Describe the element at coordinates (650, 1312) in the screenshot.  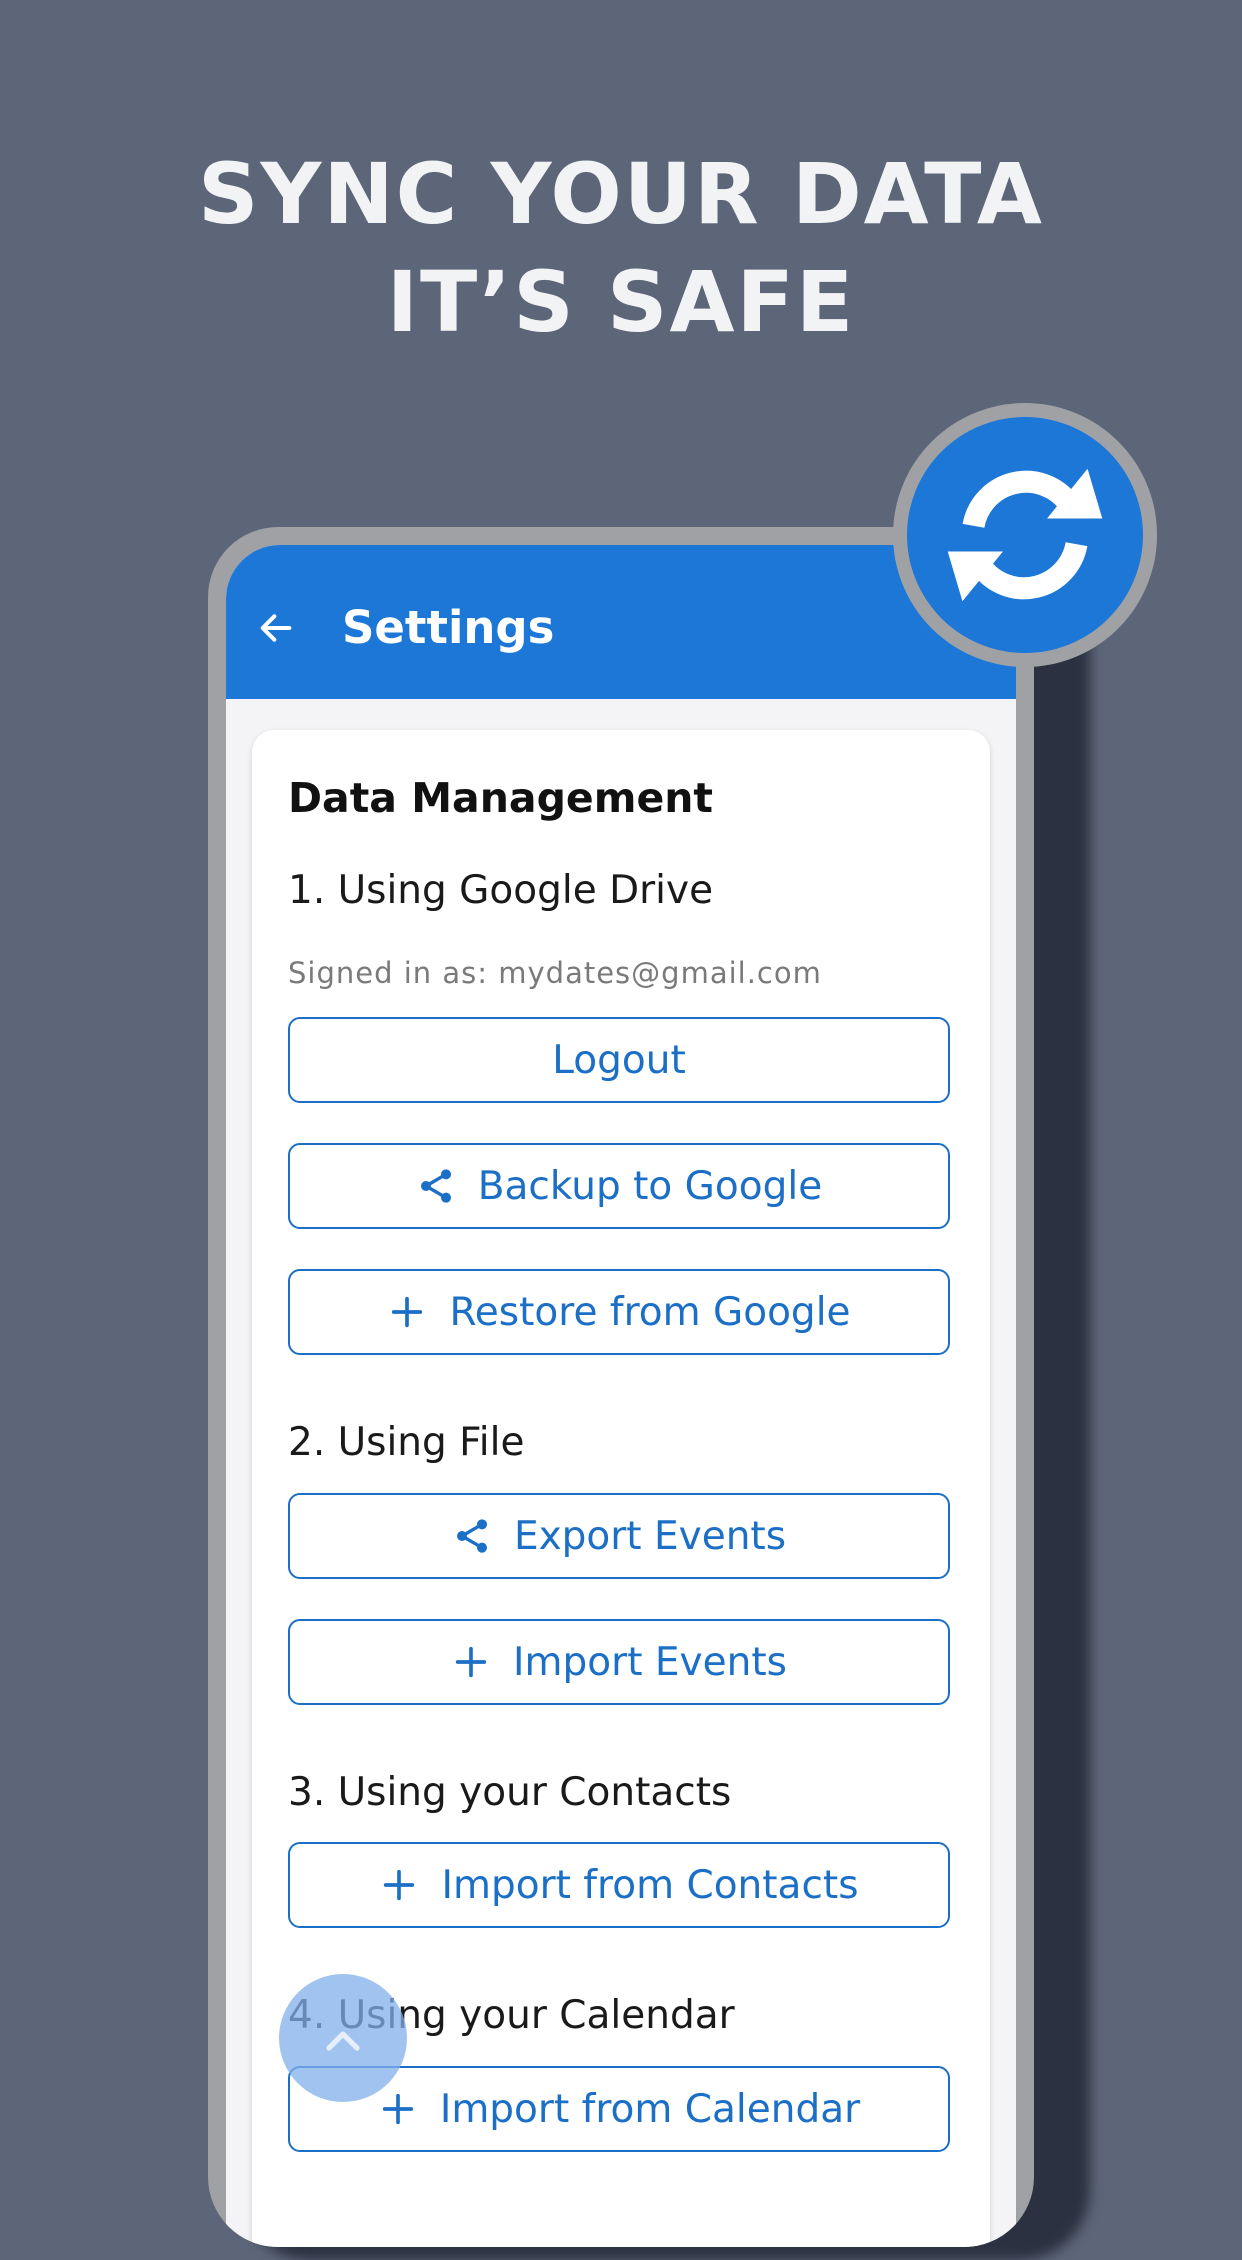
I see `restore-label: Restore from Google` at that location.